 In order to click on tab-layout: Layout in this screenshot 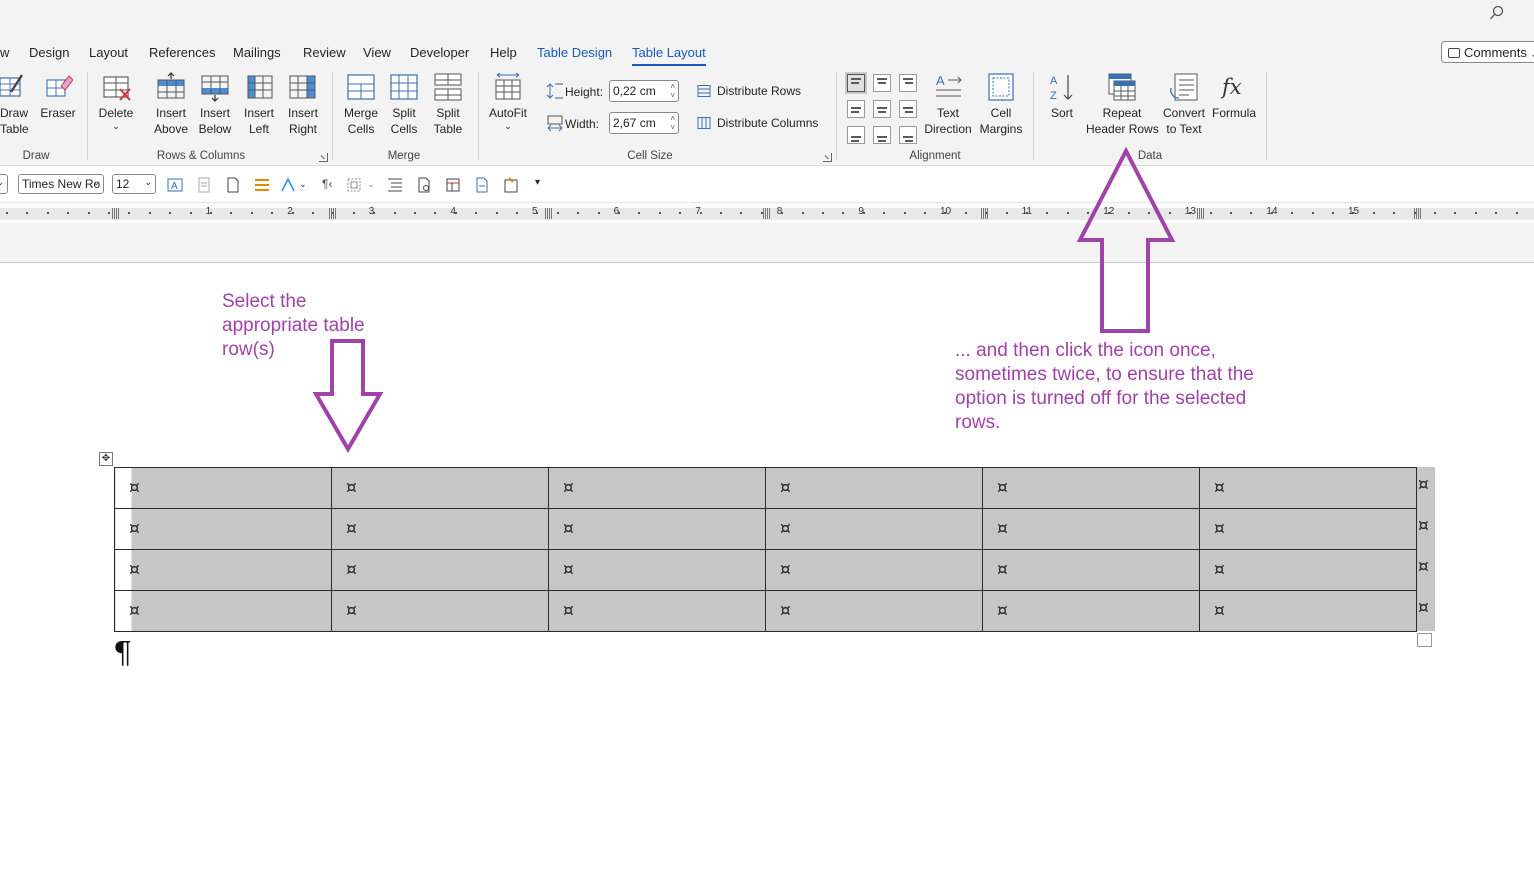, I will do `click(108, 52)`.